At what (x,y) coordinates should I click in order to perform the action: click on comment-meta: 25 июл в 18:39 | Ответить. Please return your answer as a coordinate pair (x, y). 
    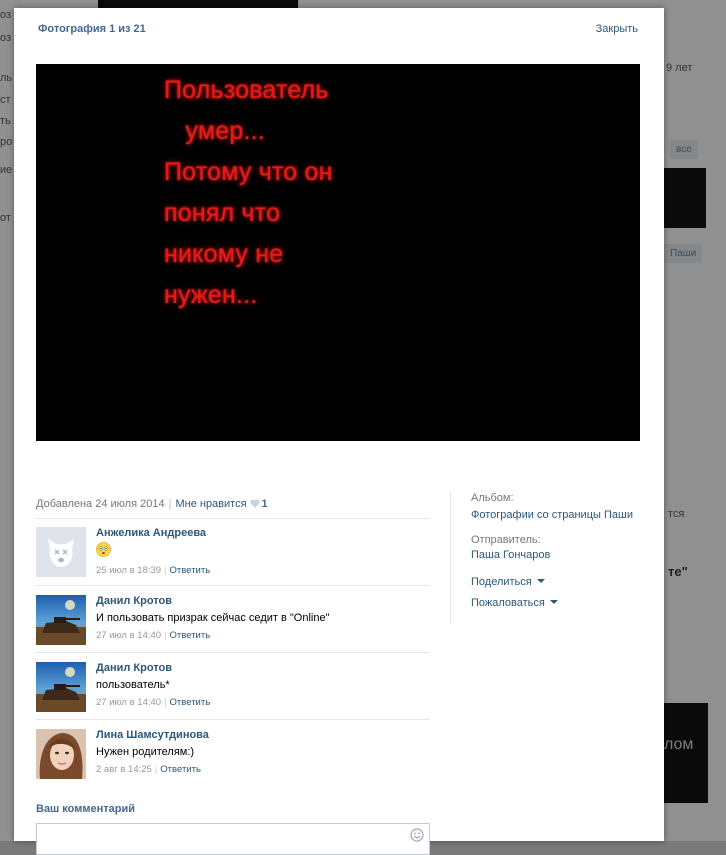
    Looking at the image, I should click on (153, 570).